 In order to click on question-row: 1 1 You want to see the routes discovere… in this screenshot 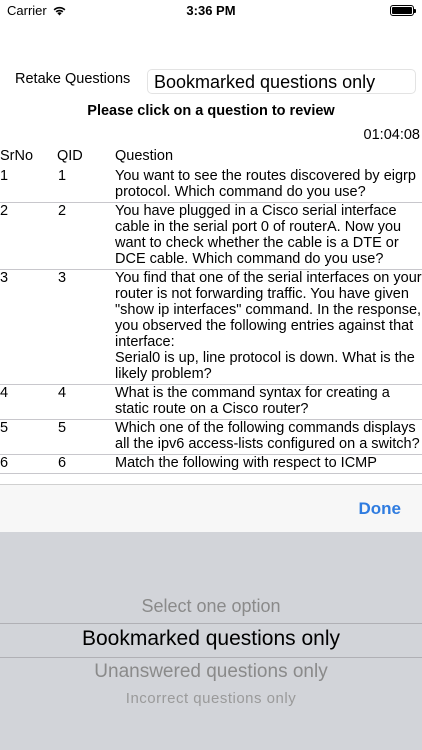, I will do `click(211, 185)`.